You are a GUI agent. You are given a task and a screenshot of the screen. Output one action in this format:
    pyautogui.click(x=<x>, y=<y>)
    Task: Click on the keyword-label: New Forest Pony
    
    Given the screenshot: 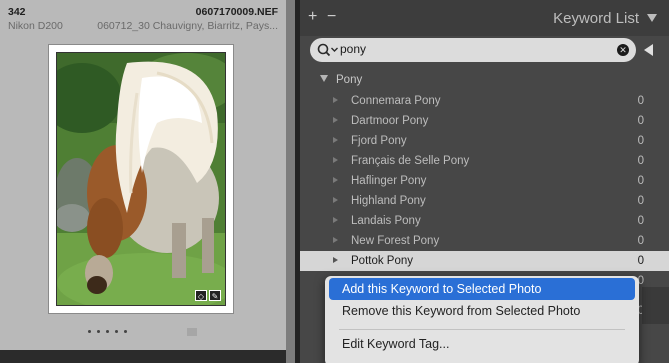 What is the action you would take?
    pyautogui.click(x=395, y=241)
    